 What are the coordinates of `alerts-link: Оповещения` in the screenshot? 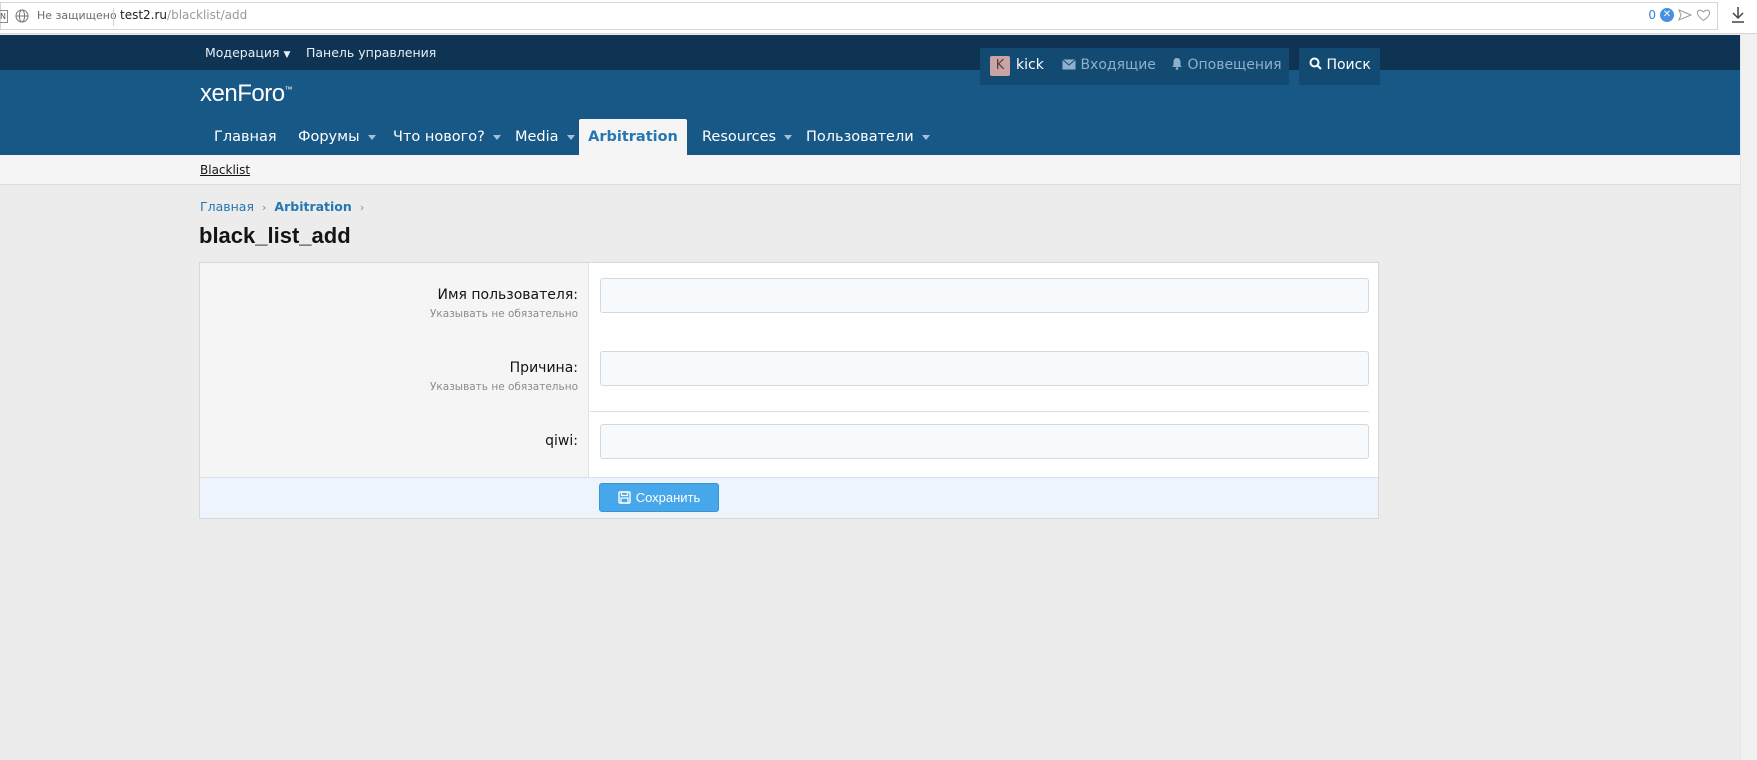 It's located at (1226, 65).